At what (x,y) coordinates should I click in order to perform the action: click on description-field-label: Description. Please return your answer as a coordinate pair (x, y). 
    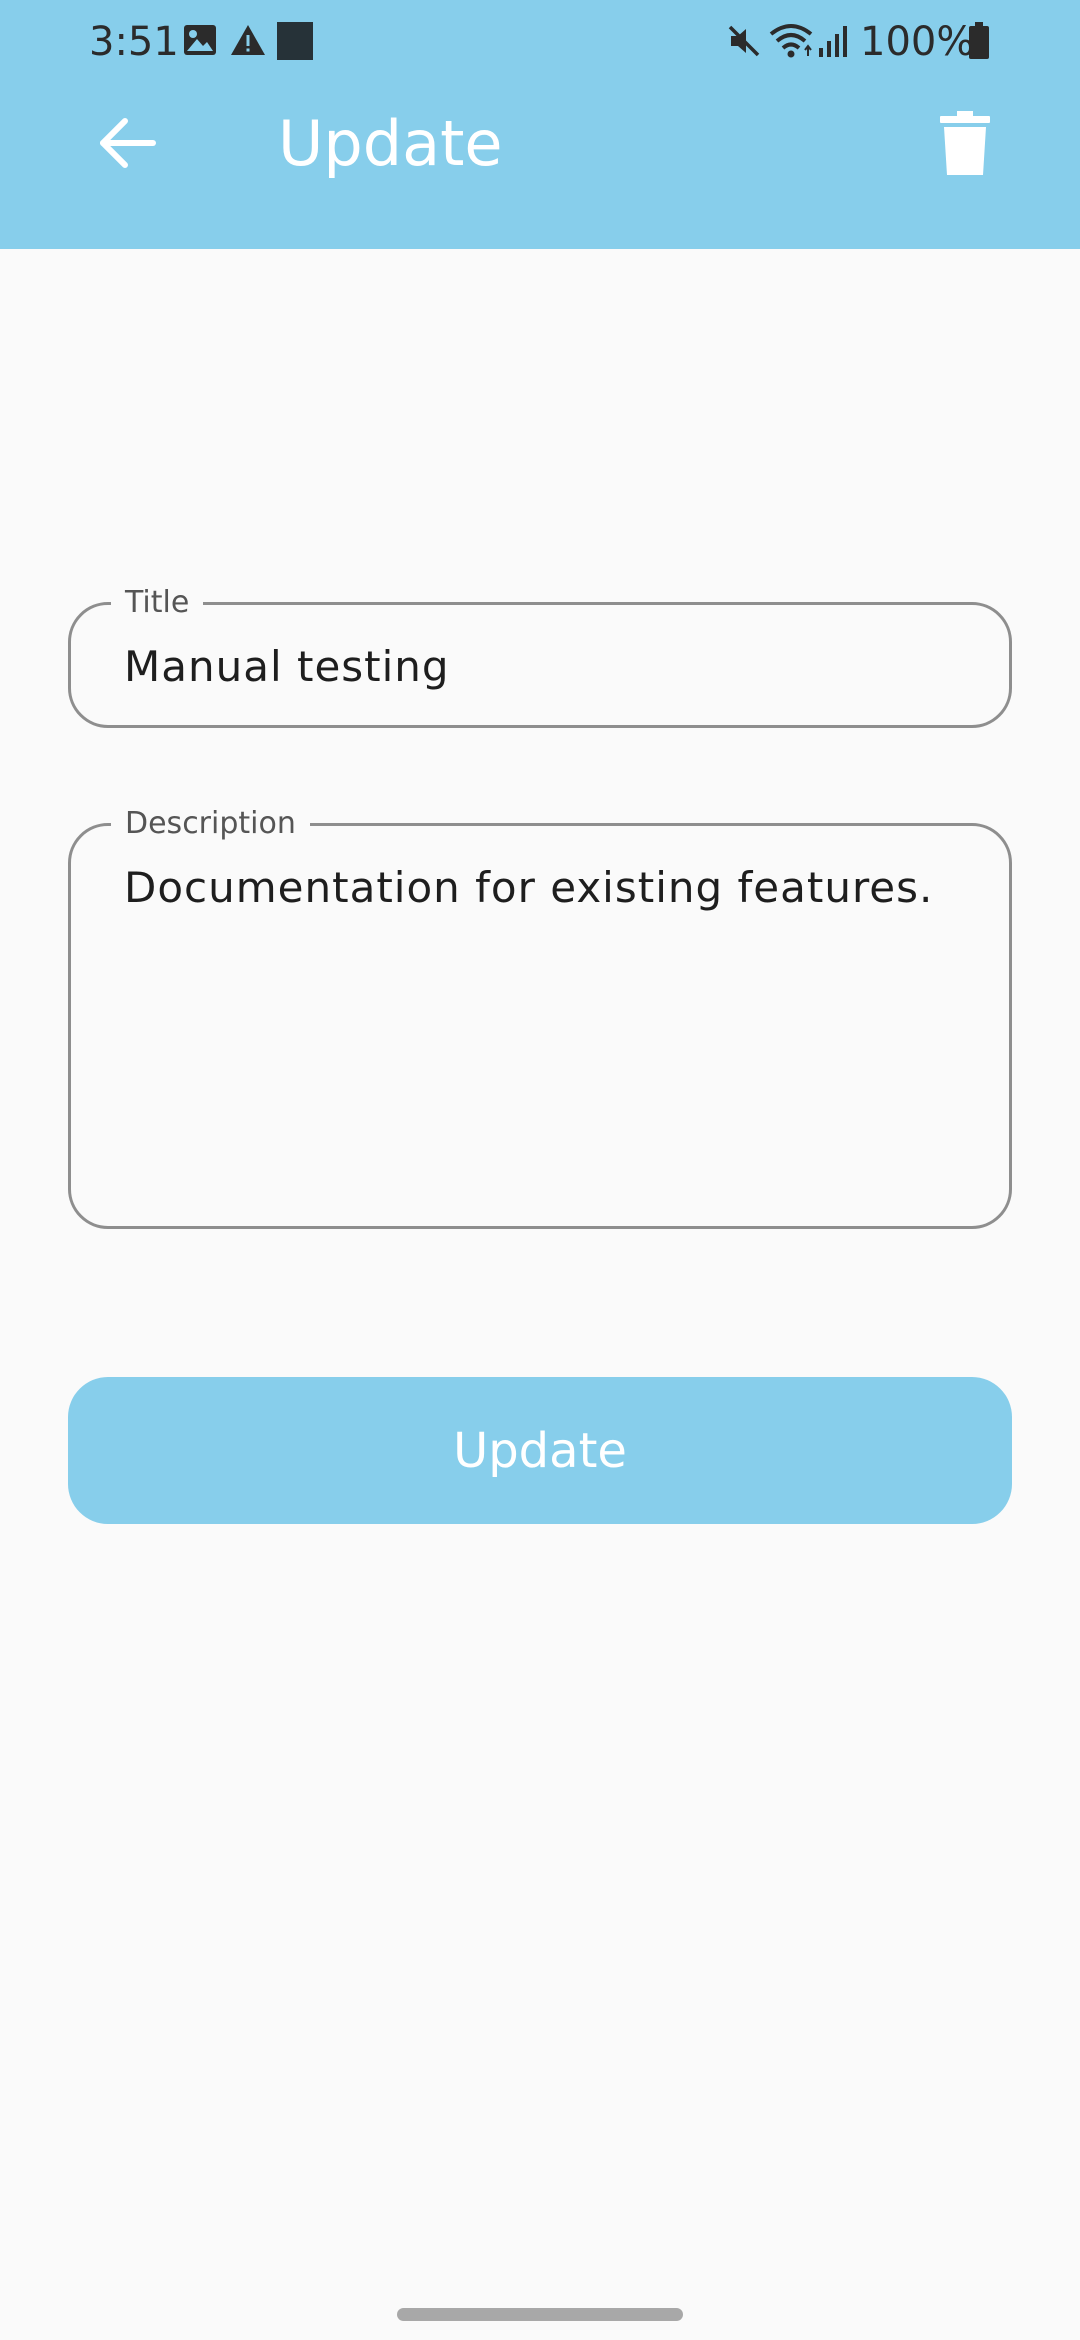
    Looking at the image, I should click on (210, 824).